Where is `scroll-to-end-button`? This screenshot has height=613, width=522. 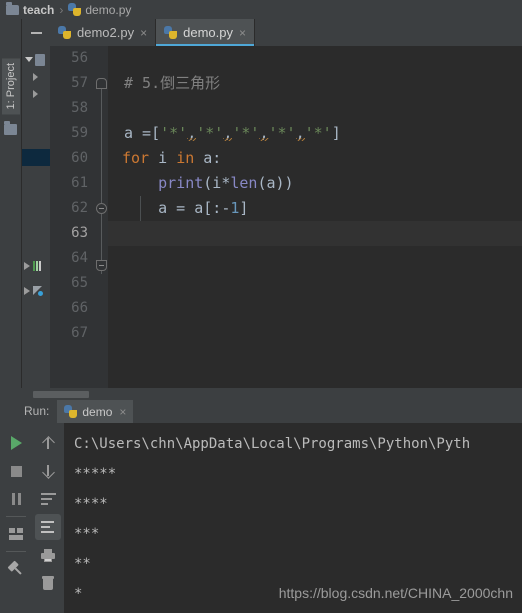
scroll-to-end-button is located at coordinates (48, 527).